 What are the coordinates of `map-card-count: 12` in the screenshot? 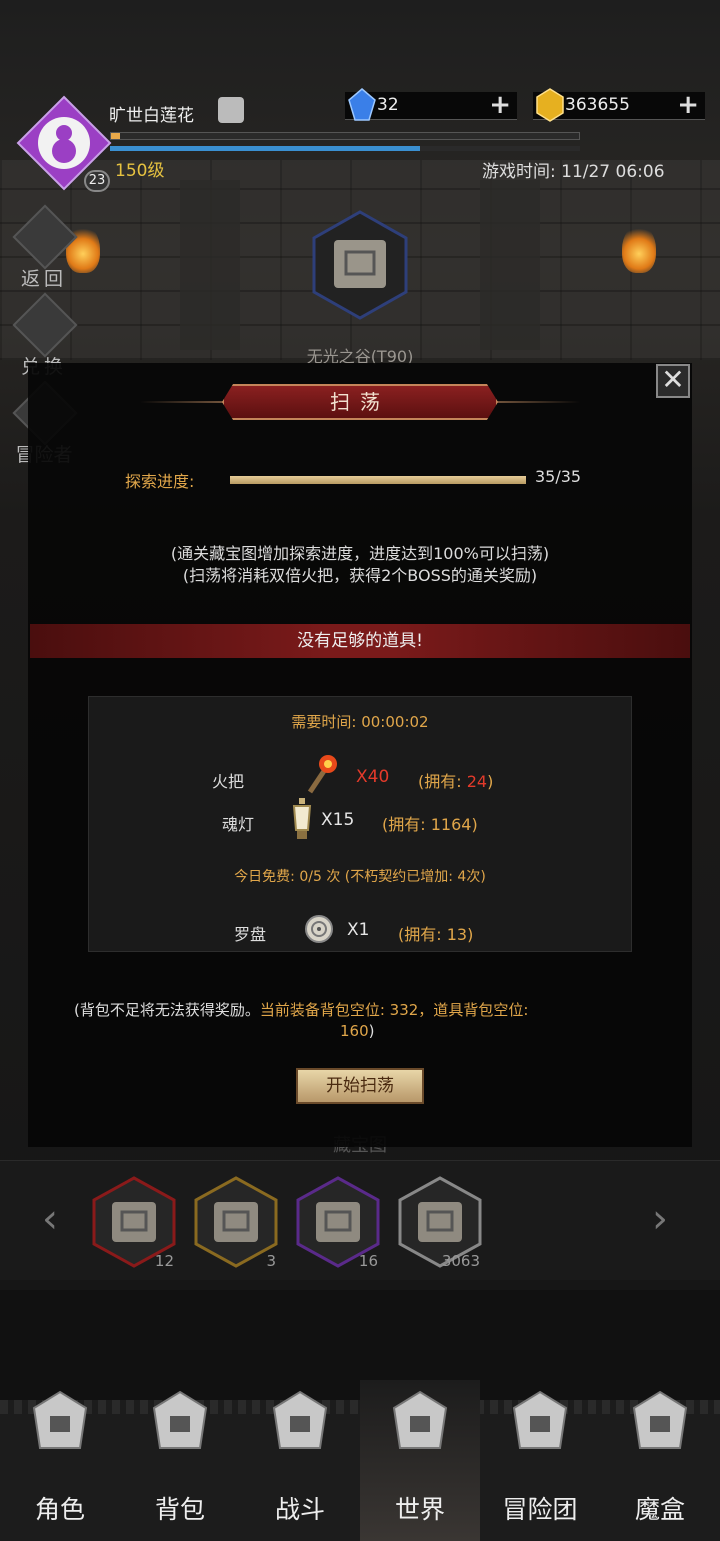 It's located at (164, 1261).